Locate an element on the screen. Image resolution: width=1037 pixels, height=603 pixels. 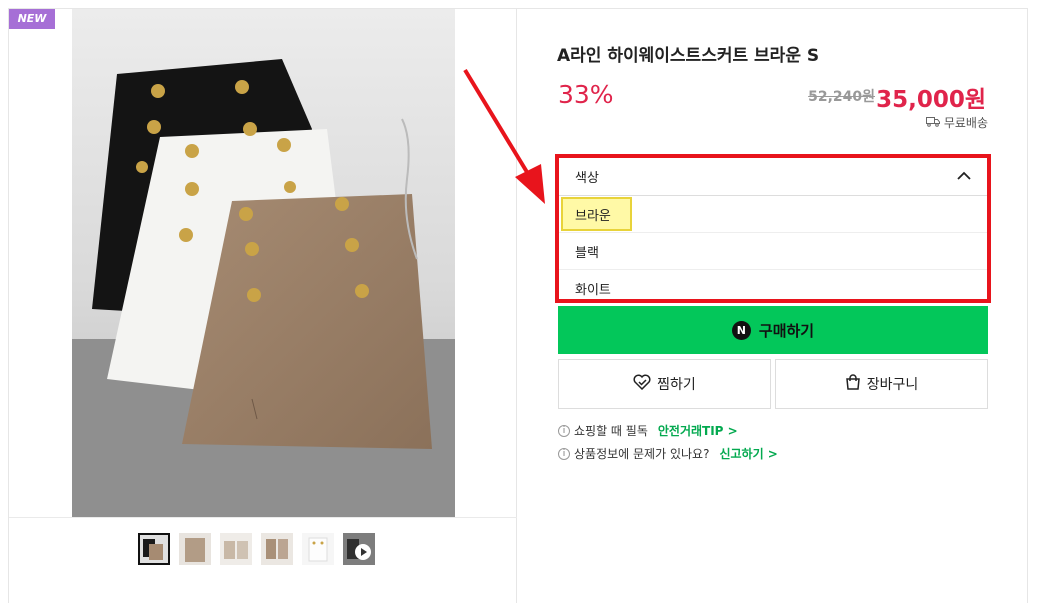
buy-button: N 구매하기 is located at coordinates (773, 330).